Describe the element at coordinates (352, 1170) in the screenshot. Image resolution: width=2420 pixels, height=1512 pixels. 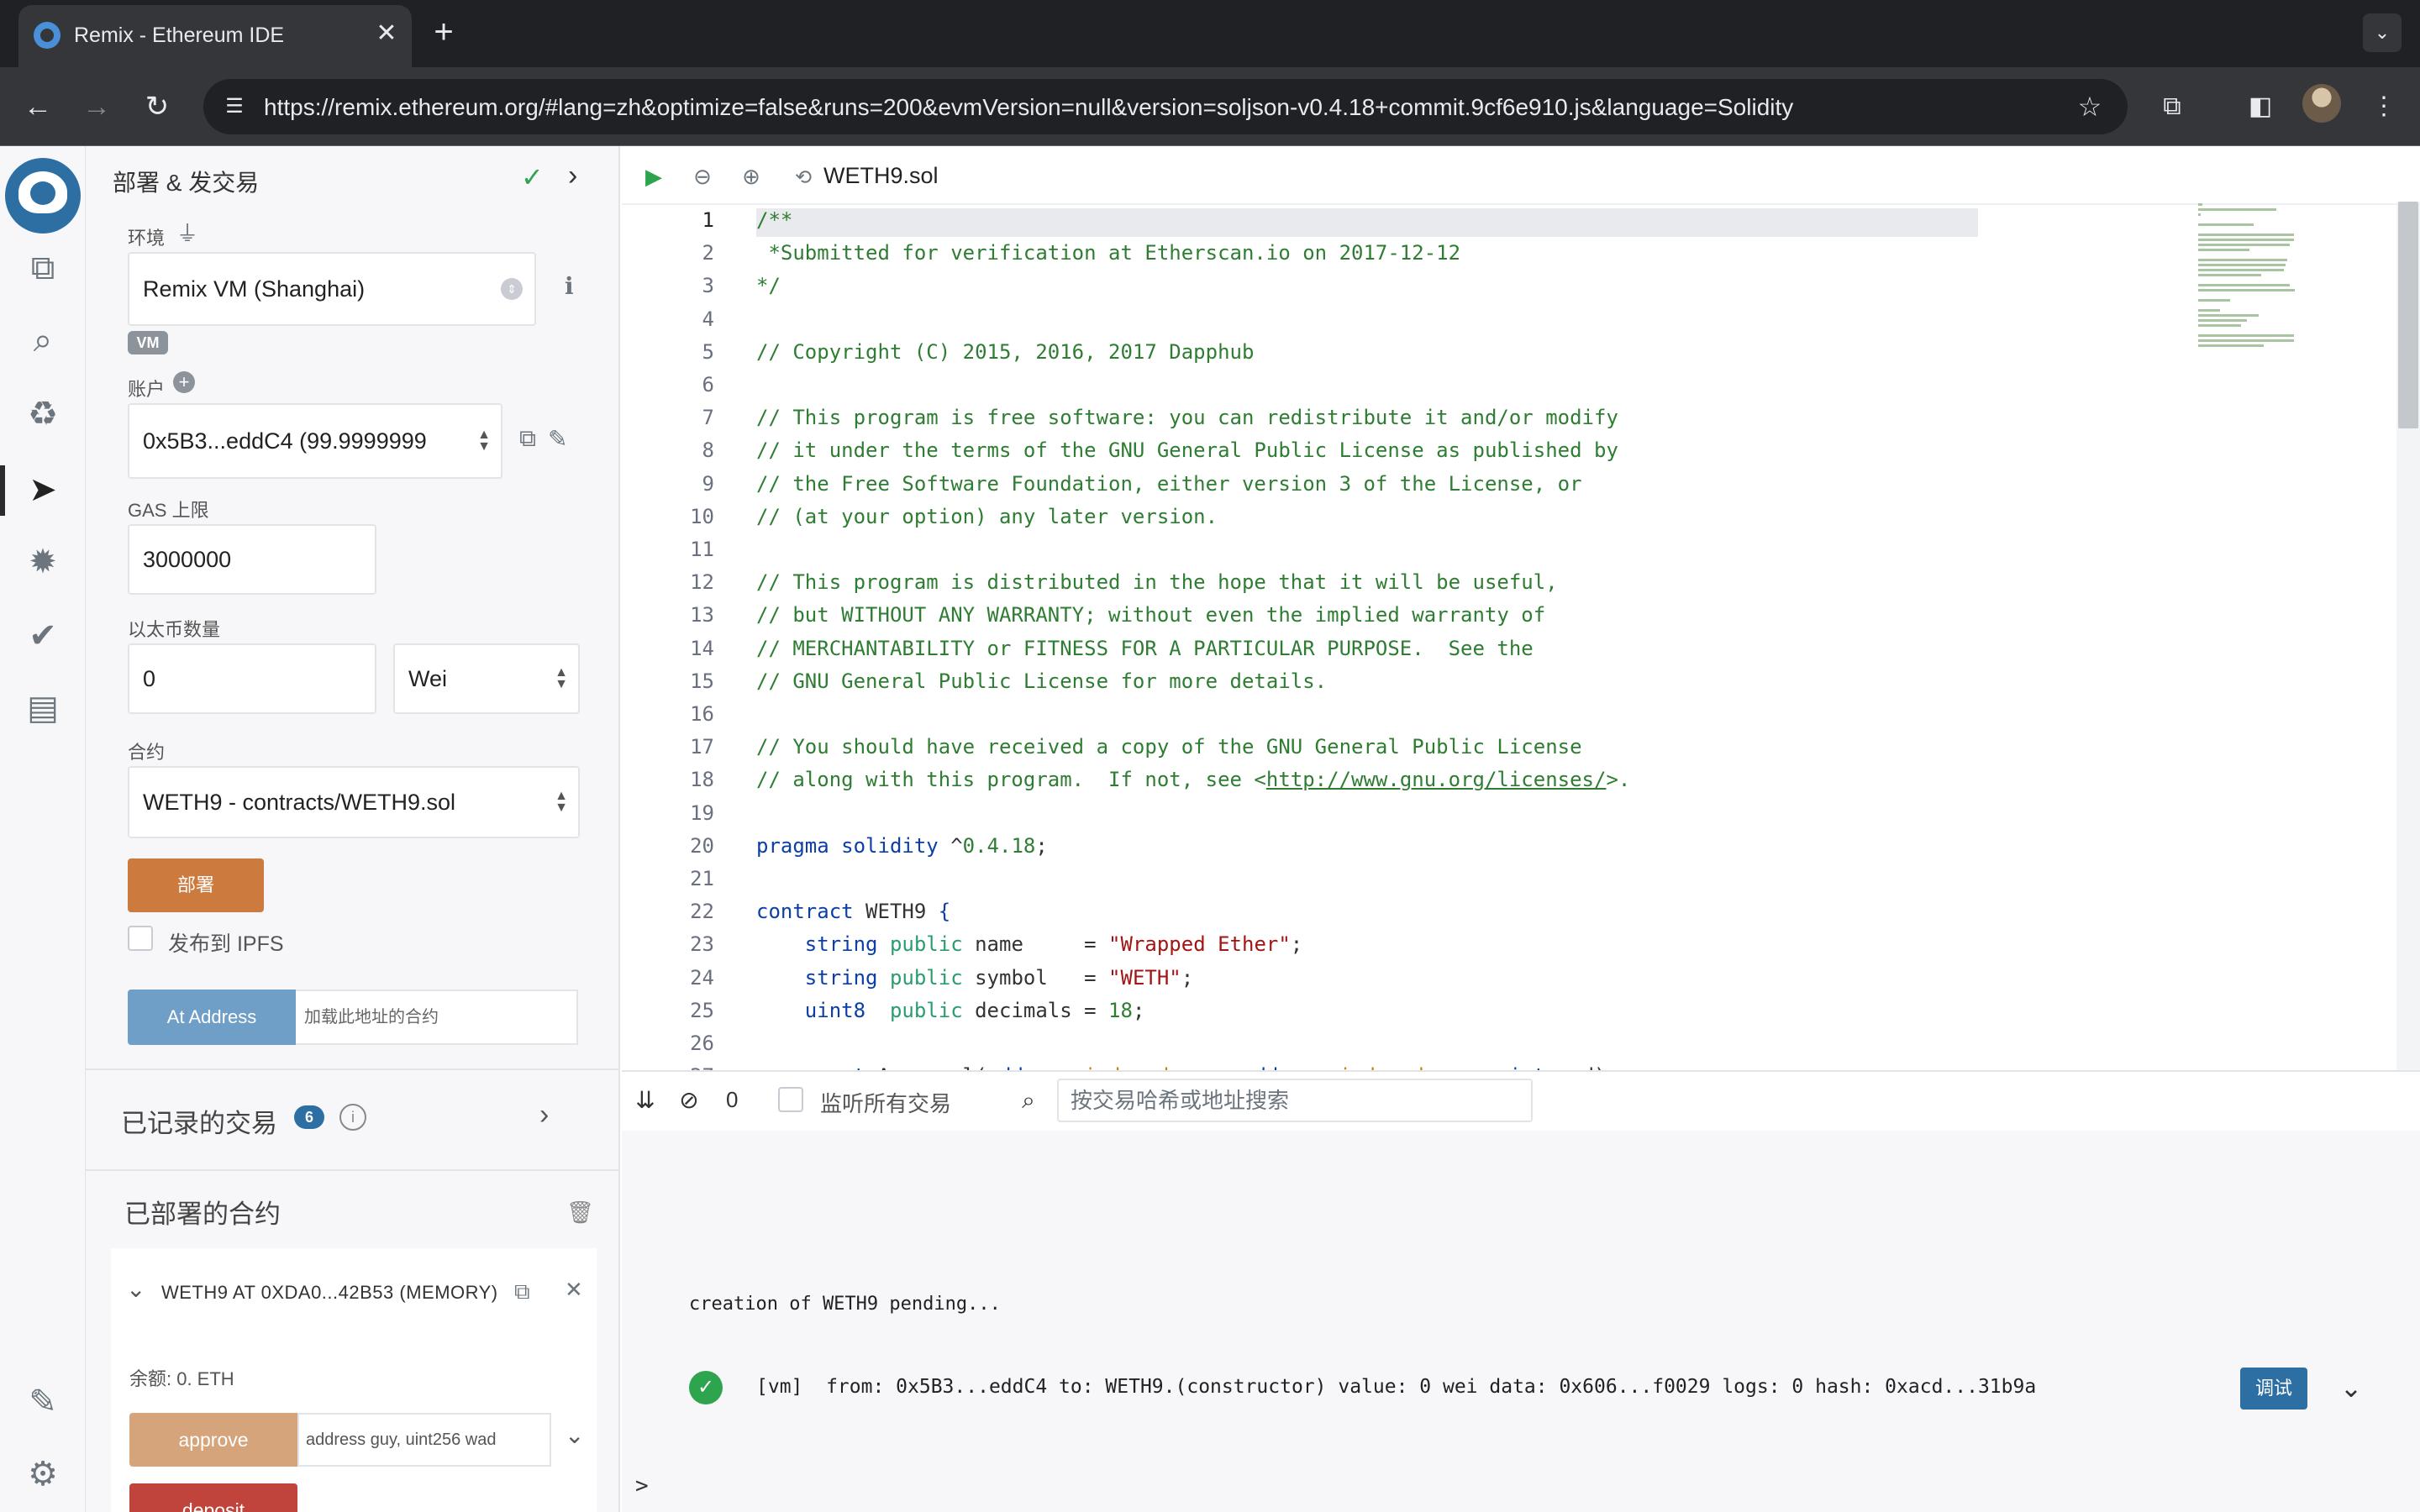
I see `divider` at that location.